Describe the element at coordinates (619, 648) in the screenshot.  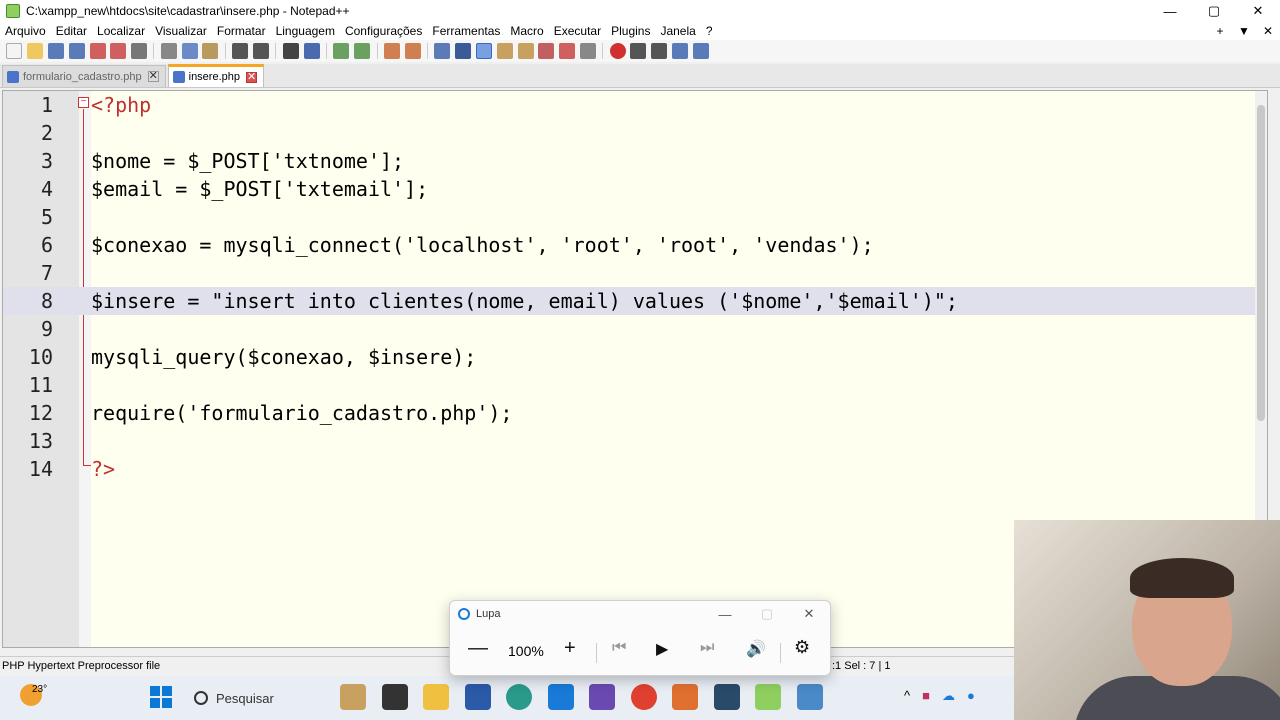
I see `previous-icon: ⏮` at that location.